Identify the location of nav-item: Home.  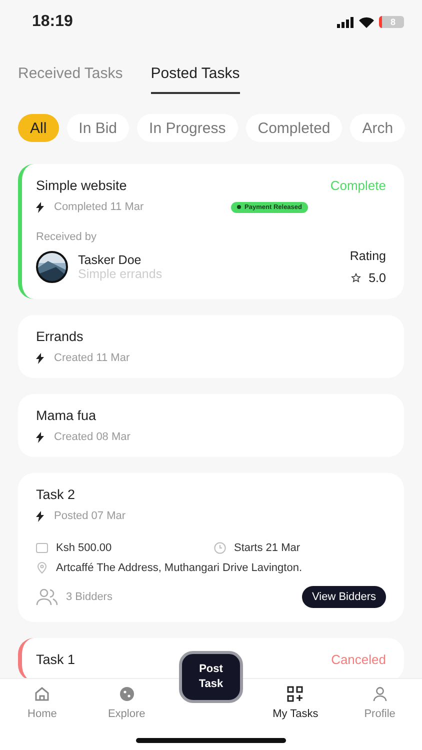
(42, 707).